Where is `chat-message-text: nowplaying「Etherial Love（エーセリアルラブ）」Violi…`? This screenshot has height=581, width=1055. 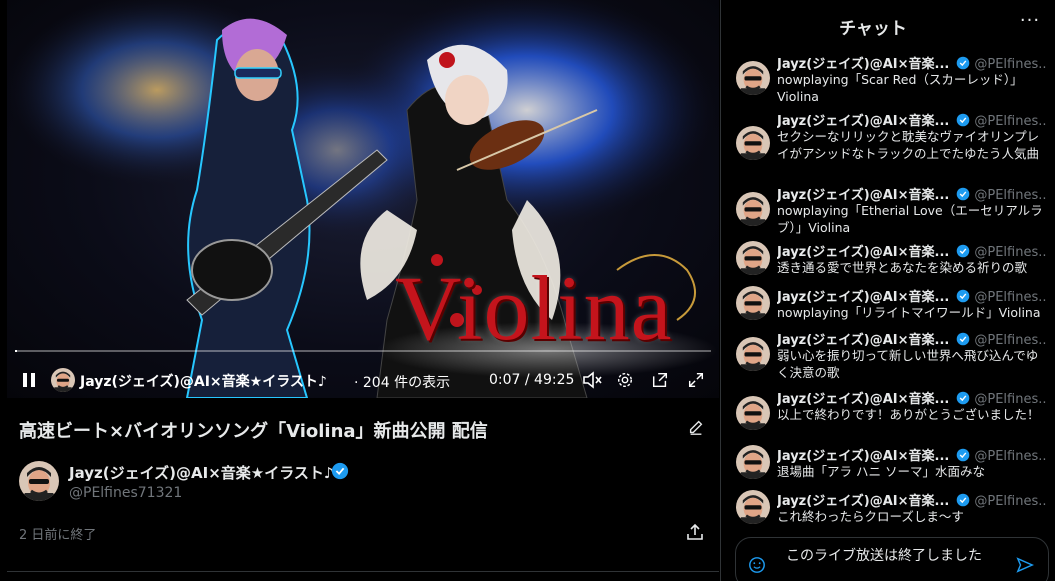 chat-message-text: nowplaying「Etherial Love（エーセリアルラブ）」Violi… is located at coordinates (910, 219).